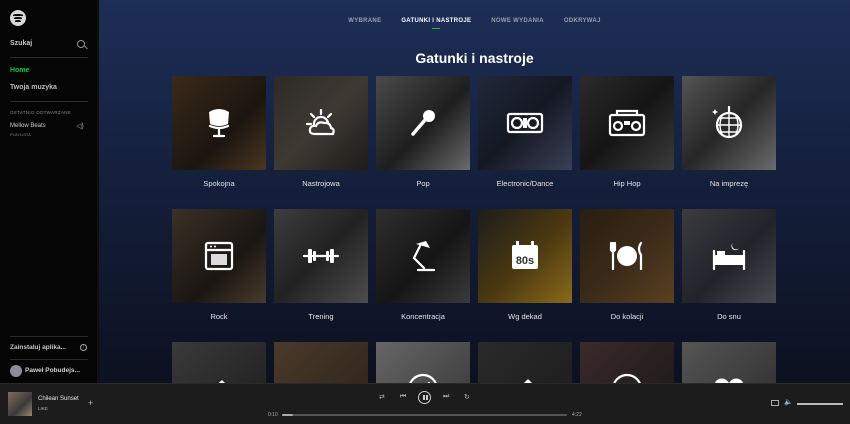 Image resolution: width=850 pixels, height=424 pixels. What do you see at coordinates (41, 112) in the screenshot?
I see `recently-played-header: OSTATNIO ODTWARZANE` at bounding box center [41, 112].